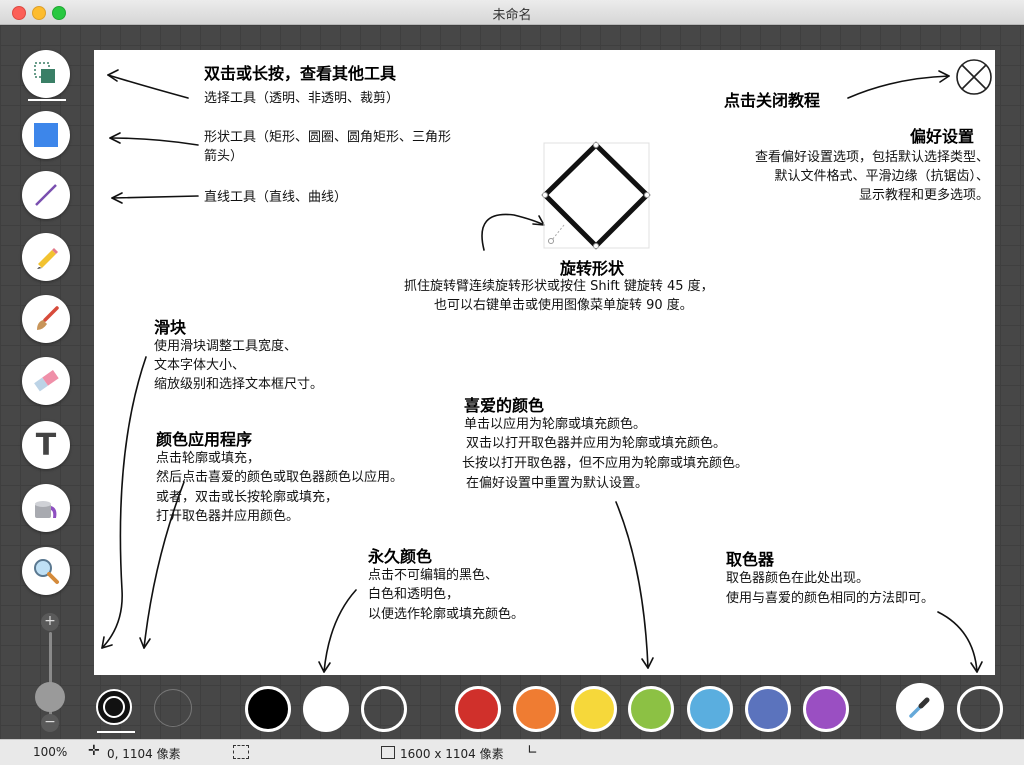  Describe the element at coordinates (798, 578) in the screenshot. I see `picker-line1: 取色器颜色在此处出现。` at that location.